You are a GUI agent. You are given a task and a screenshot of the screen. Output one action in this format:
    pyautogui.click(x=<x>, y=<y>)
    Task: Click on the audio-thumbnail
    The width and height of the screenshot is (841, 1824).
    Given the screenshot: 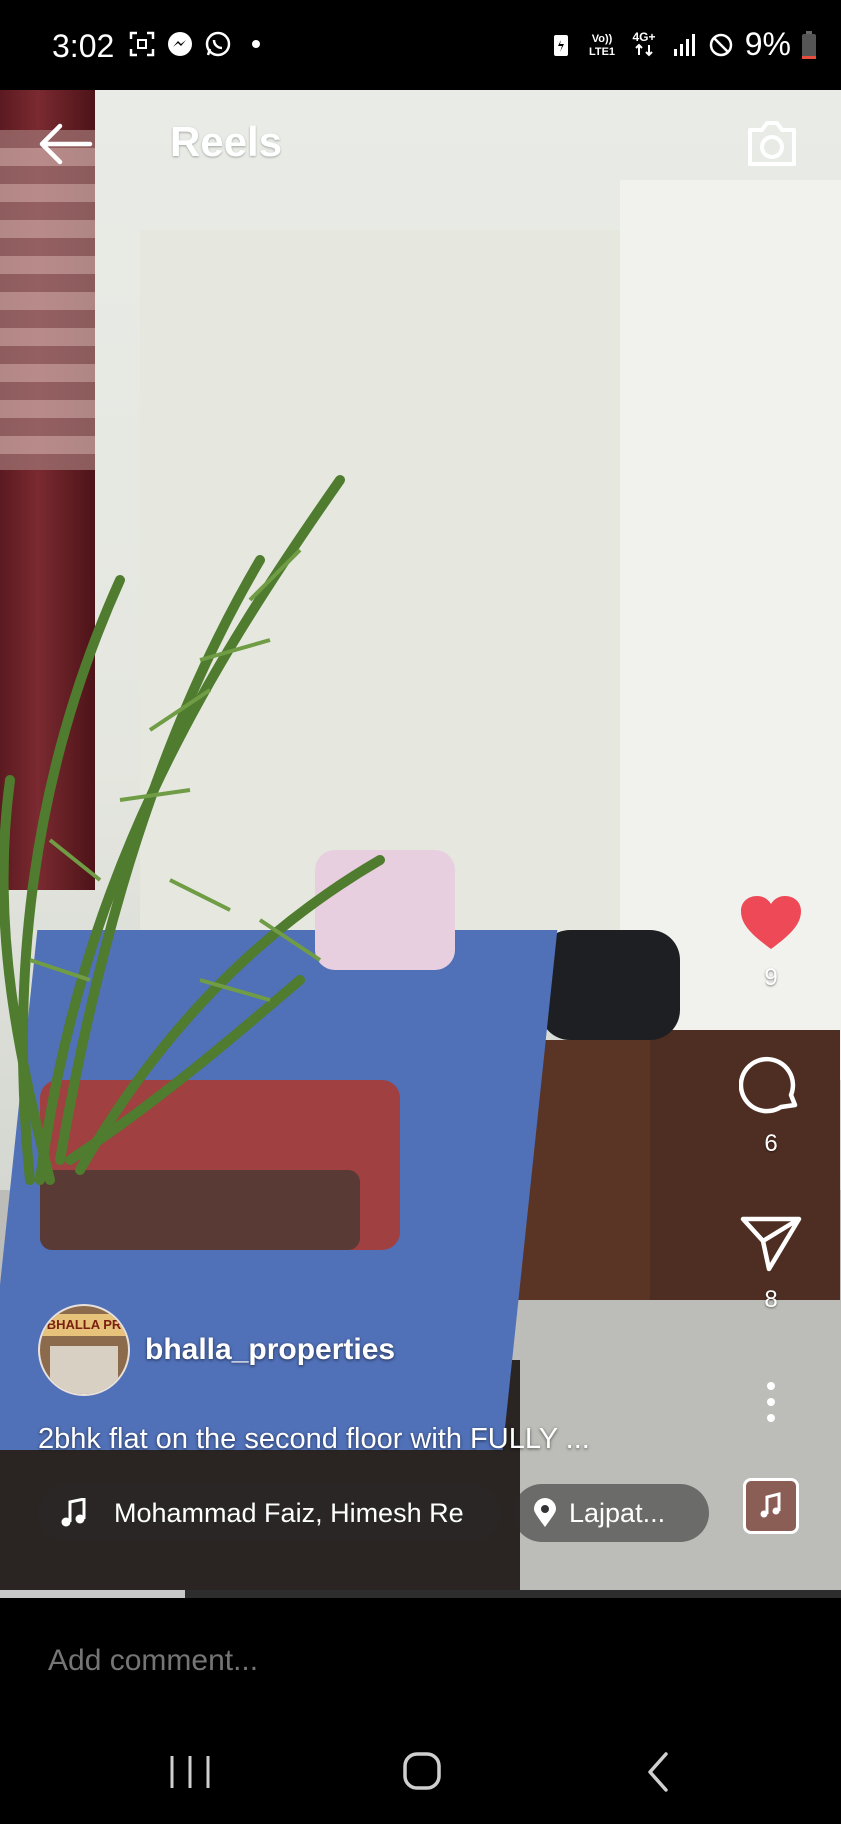 What is the action you would take?
    pyautogui.click(x=771, y=1506)
    